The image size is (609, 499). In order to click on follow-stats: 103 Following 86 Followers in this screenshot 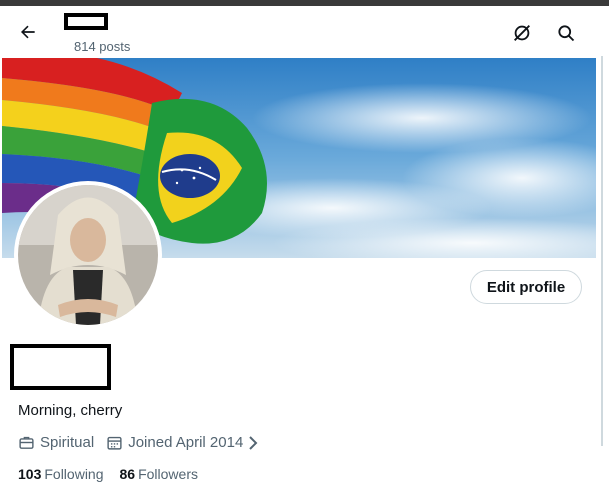, I will do `click(116, 474)`.